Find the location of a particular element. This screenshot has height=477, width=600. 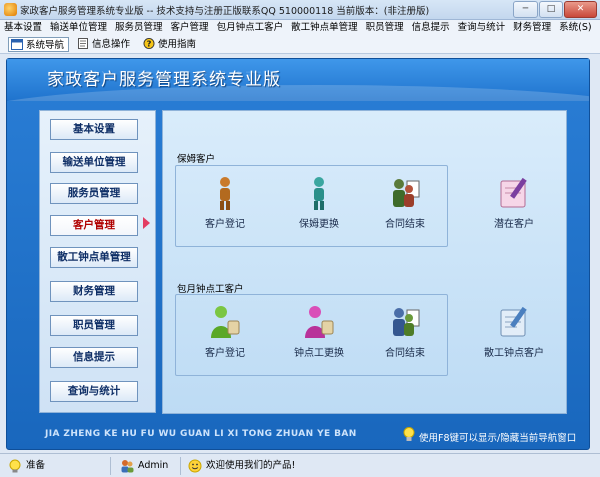

potential-customer: 潜在客户 is located at coordinates (514, 205).